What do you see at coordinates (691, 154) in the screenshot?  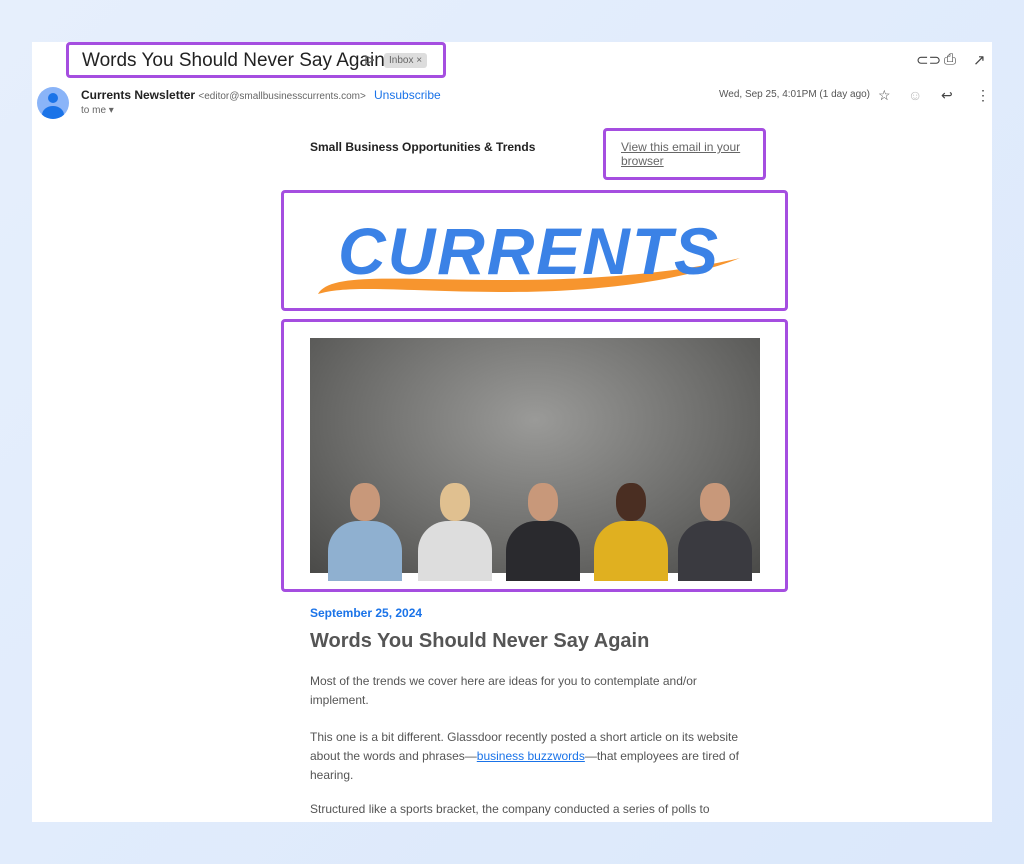 I see `view-in-browser-link: View this email in your browser` at bounding box center [691, 154].